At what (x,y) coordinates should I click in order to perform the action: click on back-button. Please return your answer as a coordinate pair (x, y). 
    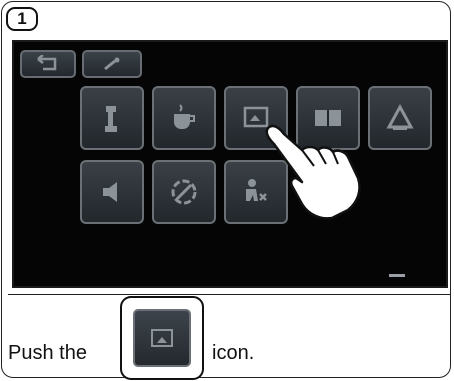
    Looking at the image, I should click on (48, 64).